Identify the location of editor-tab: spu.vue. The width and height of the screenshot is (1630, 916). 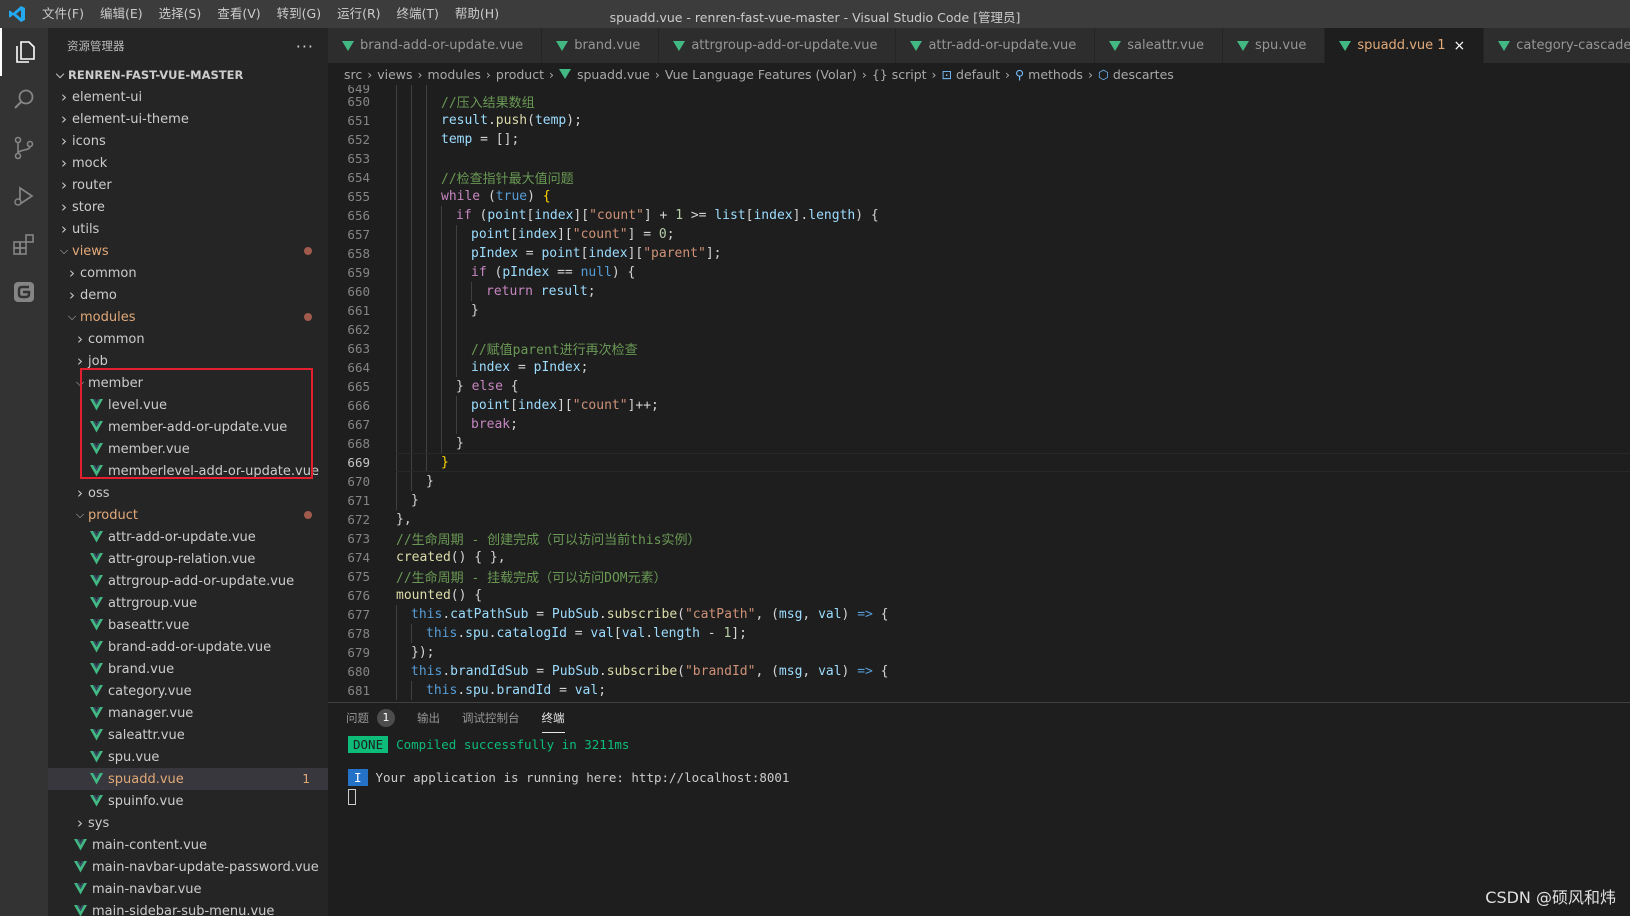
(1274, 45).